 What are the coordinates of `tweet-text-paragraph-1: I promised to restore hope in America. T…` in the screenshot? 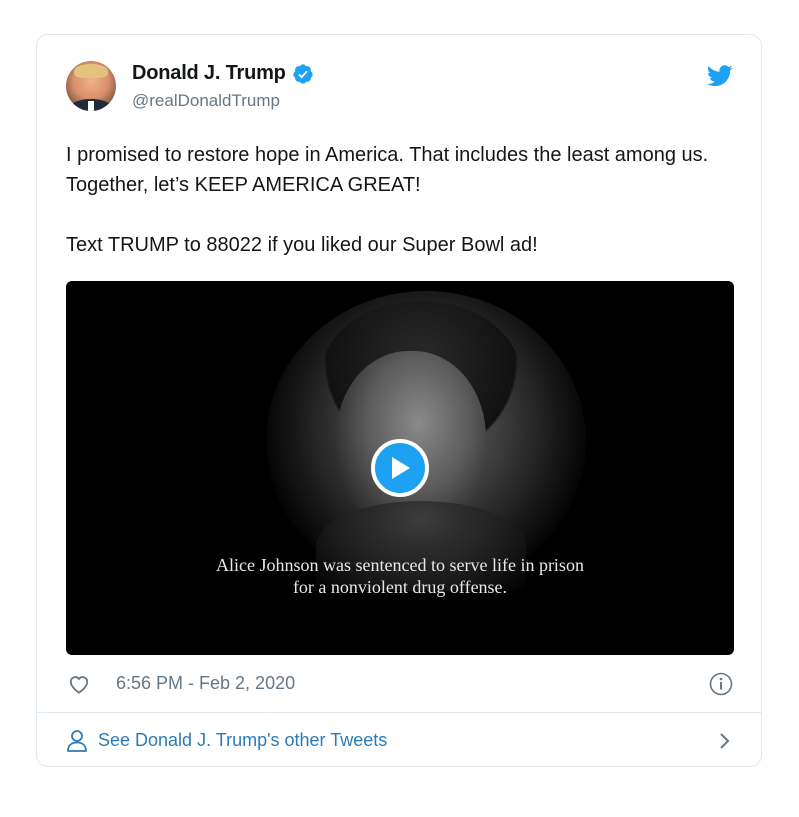 It's located at (387, 170).